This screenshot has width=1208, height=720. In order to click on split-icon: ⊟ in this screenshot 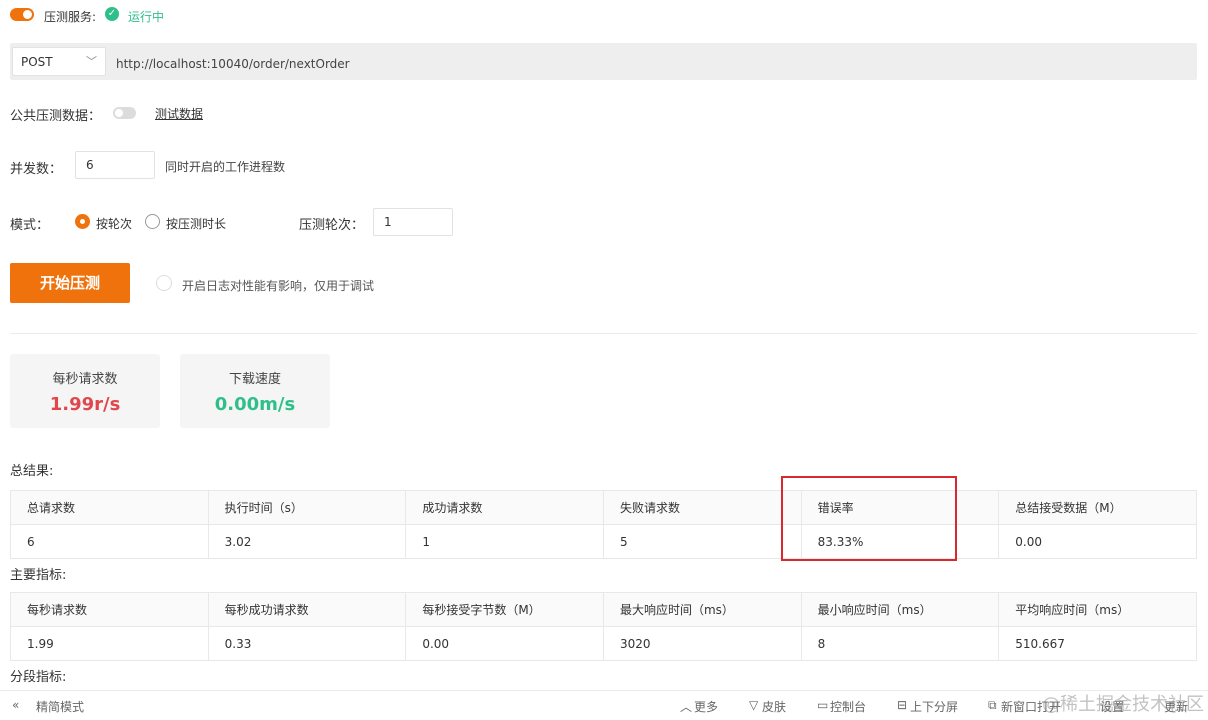, I will do `click(902, 705)`.